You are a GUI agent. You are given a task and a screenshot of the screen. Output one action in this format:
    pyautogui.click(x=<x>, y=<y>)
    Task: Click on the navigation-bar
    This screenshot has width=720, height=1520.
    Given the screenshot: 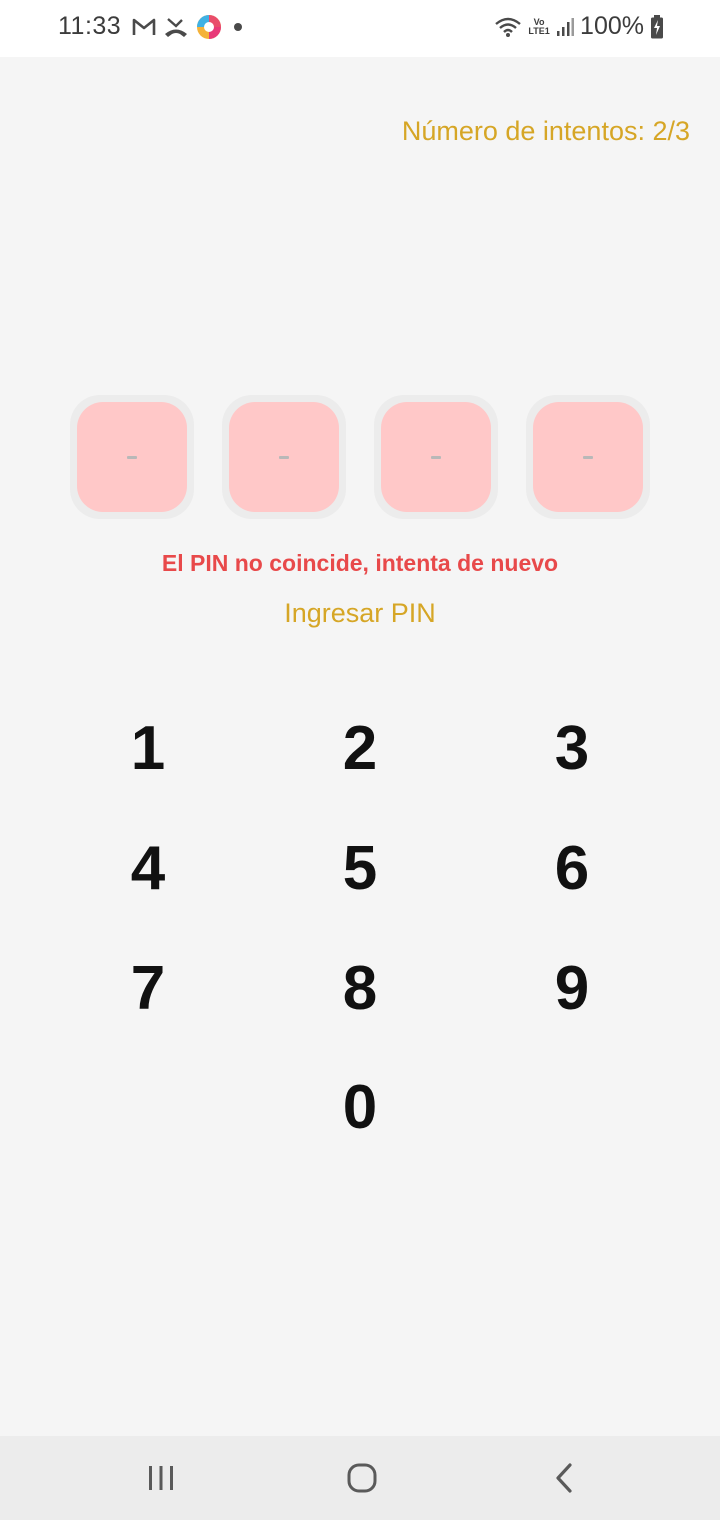 What is the action you would take?
    pyautogui.click(x=360, y=1478)
    